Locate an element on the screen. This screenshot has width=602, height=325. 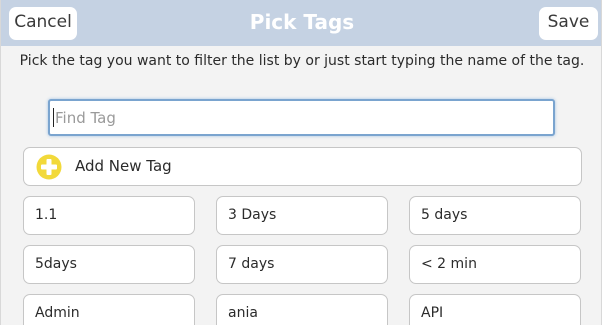
add-new-tag-button: Add New Tag is located at coordinates (302, 166).